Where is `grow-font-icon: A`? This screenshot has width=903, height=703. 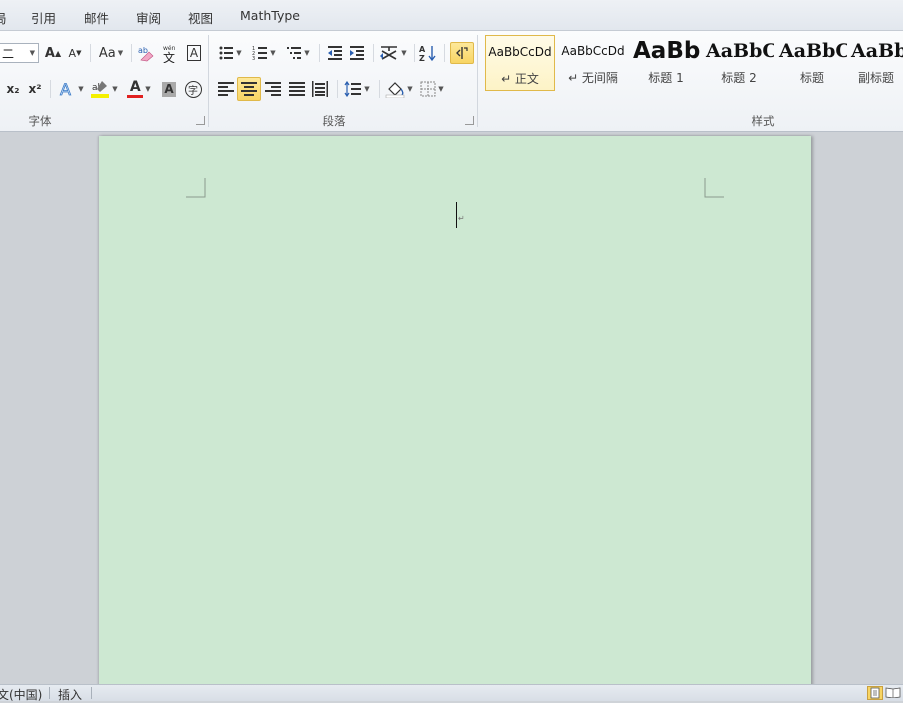
grow-font-icon: A is located at coordinates (49, 53).